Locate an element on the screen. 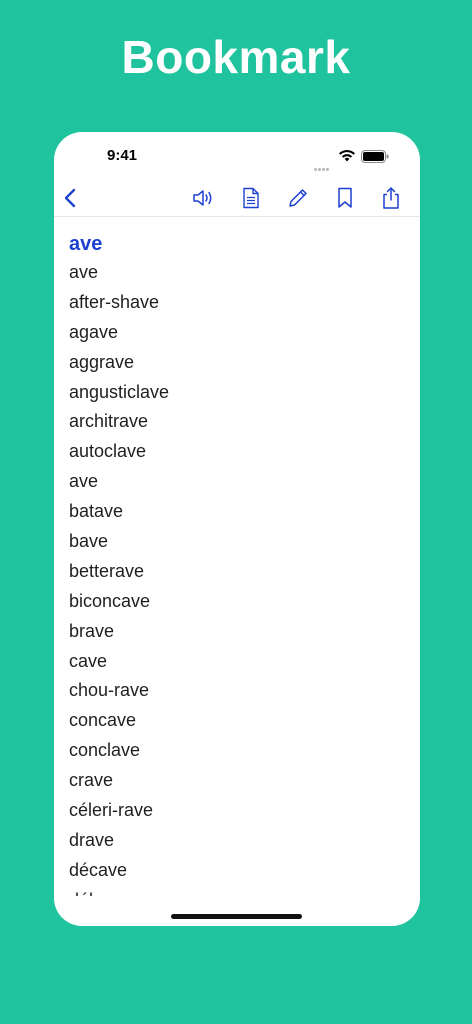 This screenshot has width=472, height=1024. back-button is located at coordinates (70, 198).